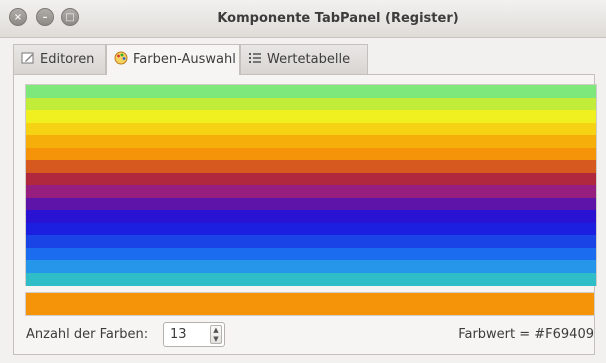  I want to click on color-count-input, so click(188, 334).